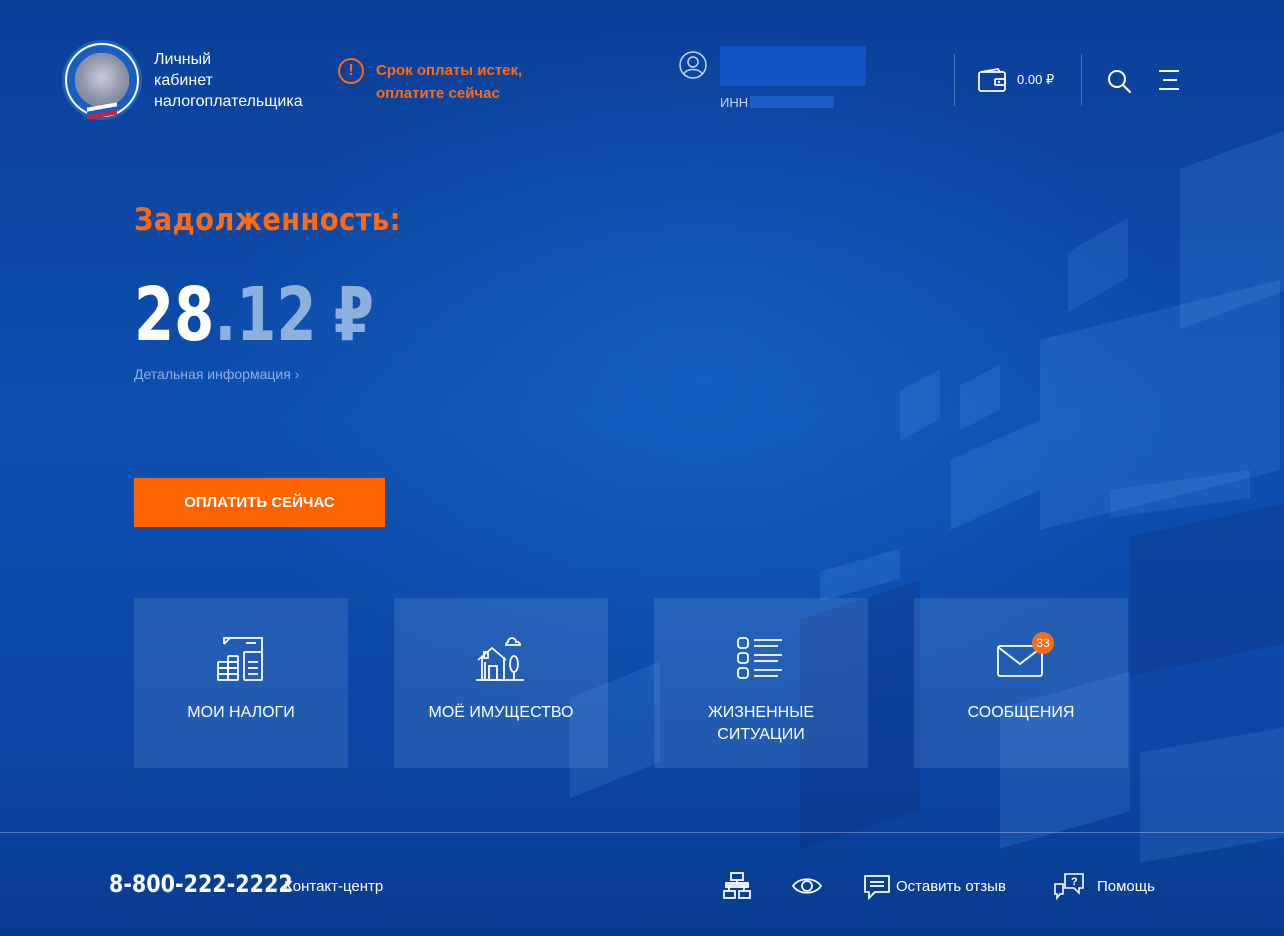  Describe the element at coordinates (642, 832) in the screenshot. I see `footer-divider` at that location.